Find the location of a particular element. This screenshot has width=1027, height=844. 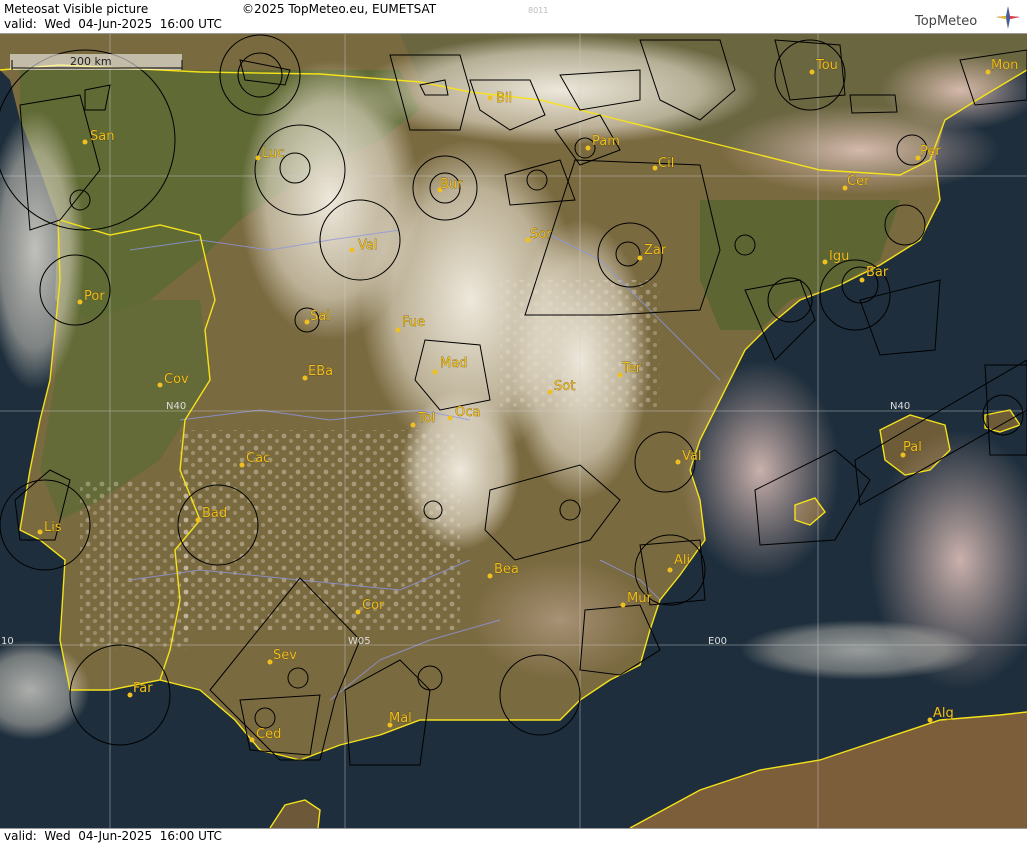

place-label: Pal is located at coordinates (912, 447).